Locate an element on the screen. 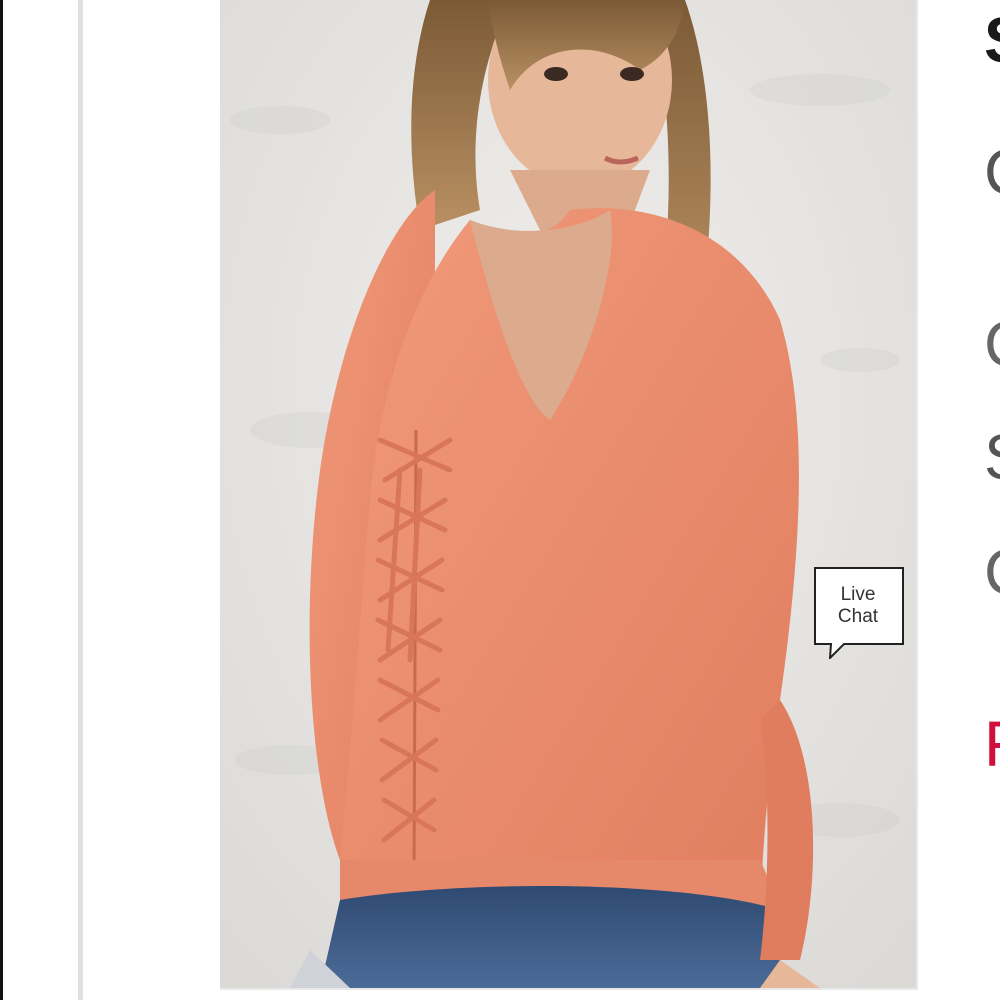 This screenshot has width=1000, height=1000. live-chat-button: Live Chat is located at coordinates (859, 613).